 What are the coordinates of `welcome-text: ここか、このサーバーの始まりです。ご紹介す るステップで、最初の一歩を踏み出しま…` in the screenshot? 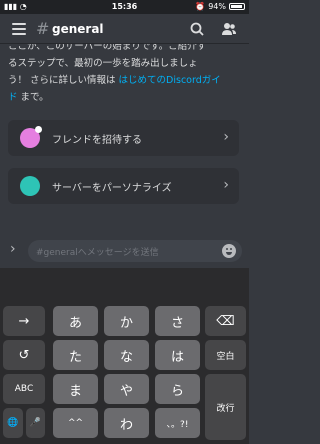 It's located at (126, 75).